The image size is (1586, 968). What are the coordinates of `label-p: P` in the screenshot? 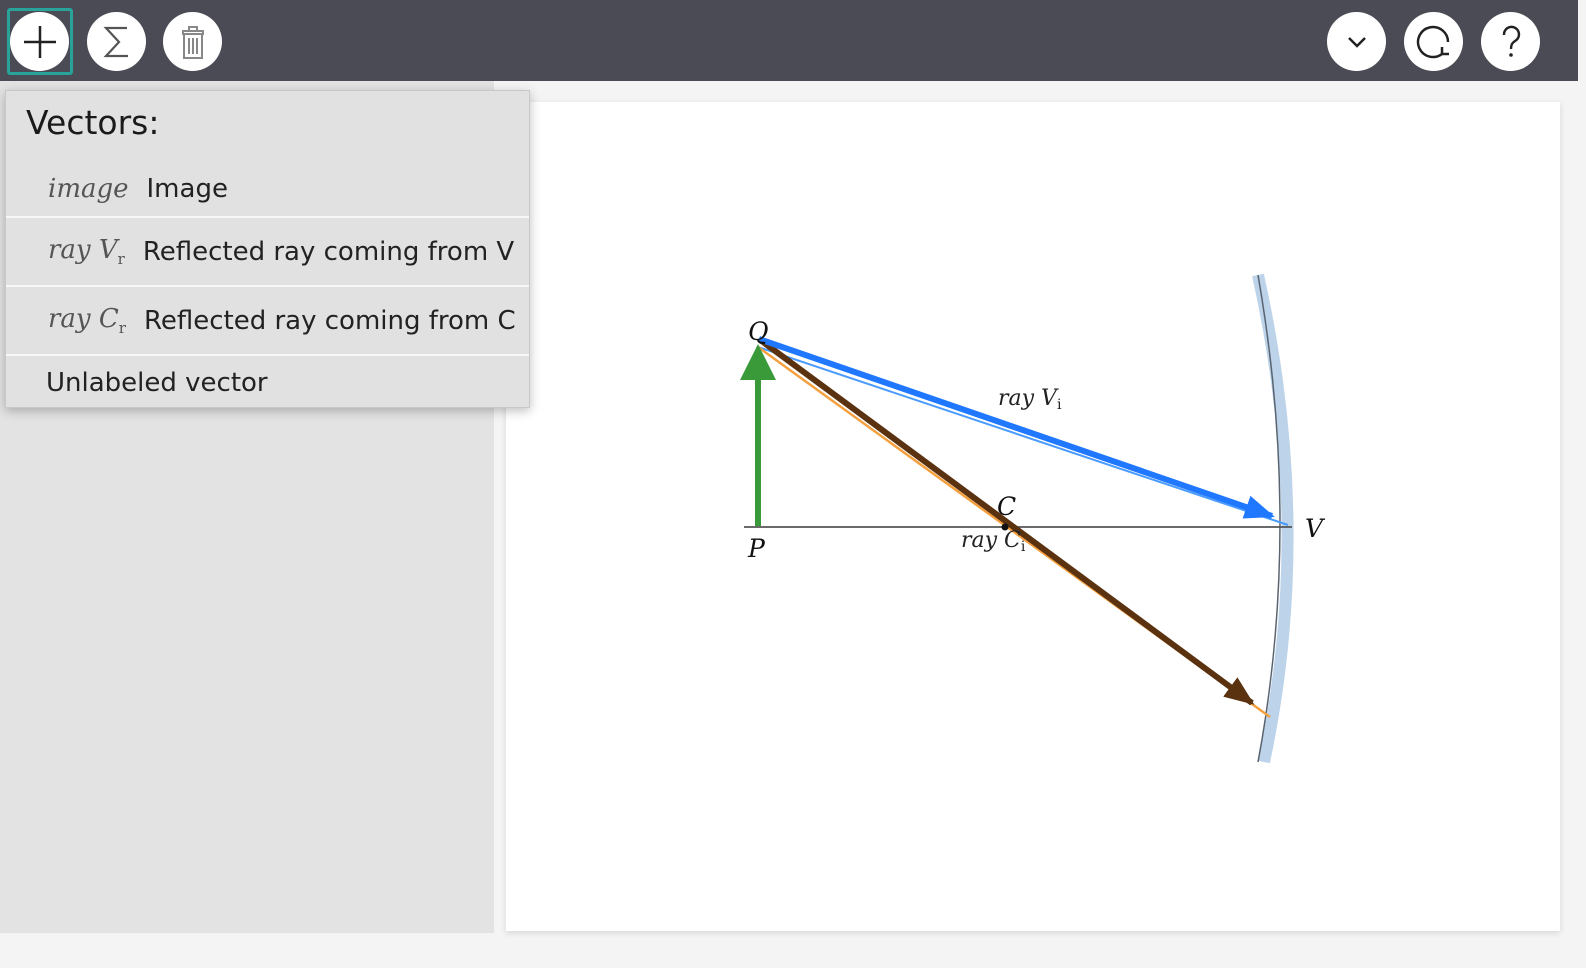 It's located at (756, 548).